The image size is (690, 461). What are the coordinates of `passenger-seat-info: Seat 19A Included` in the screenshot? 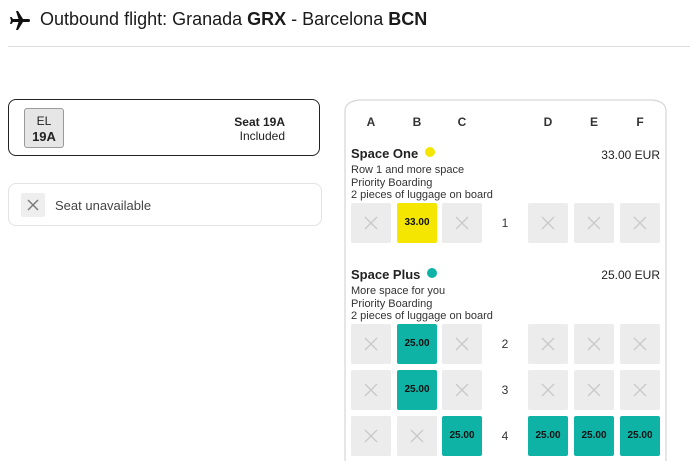 It's located at (259, 129).